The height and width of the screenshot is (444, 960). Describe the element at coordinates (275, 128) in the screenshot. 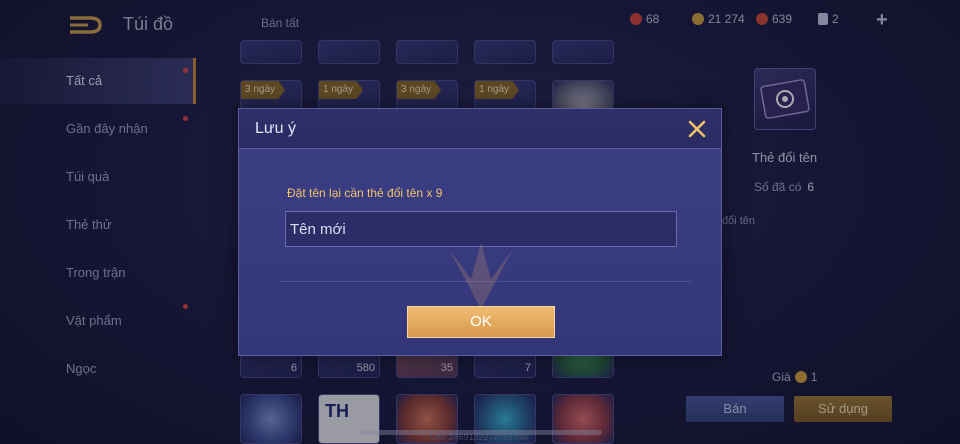

I see `dialog-title: Lưu ý` at that location.